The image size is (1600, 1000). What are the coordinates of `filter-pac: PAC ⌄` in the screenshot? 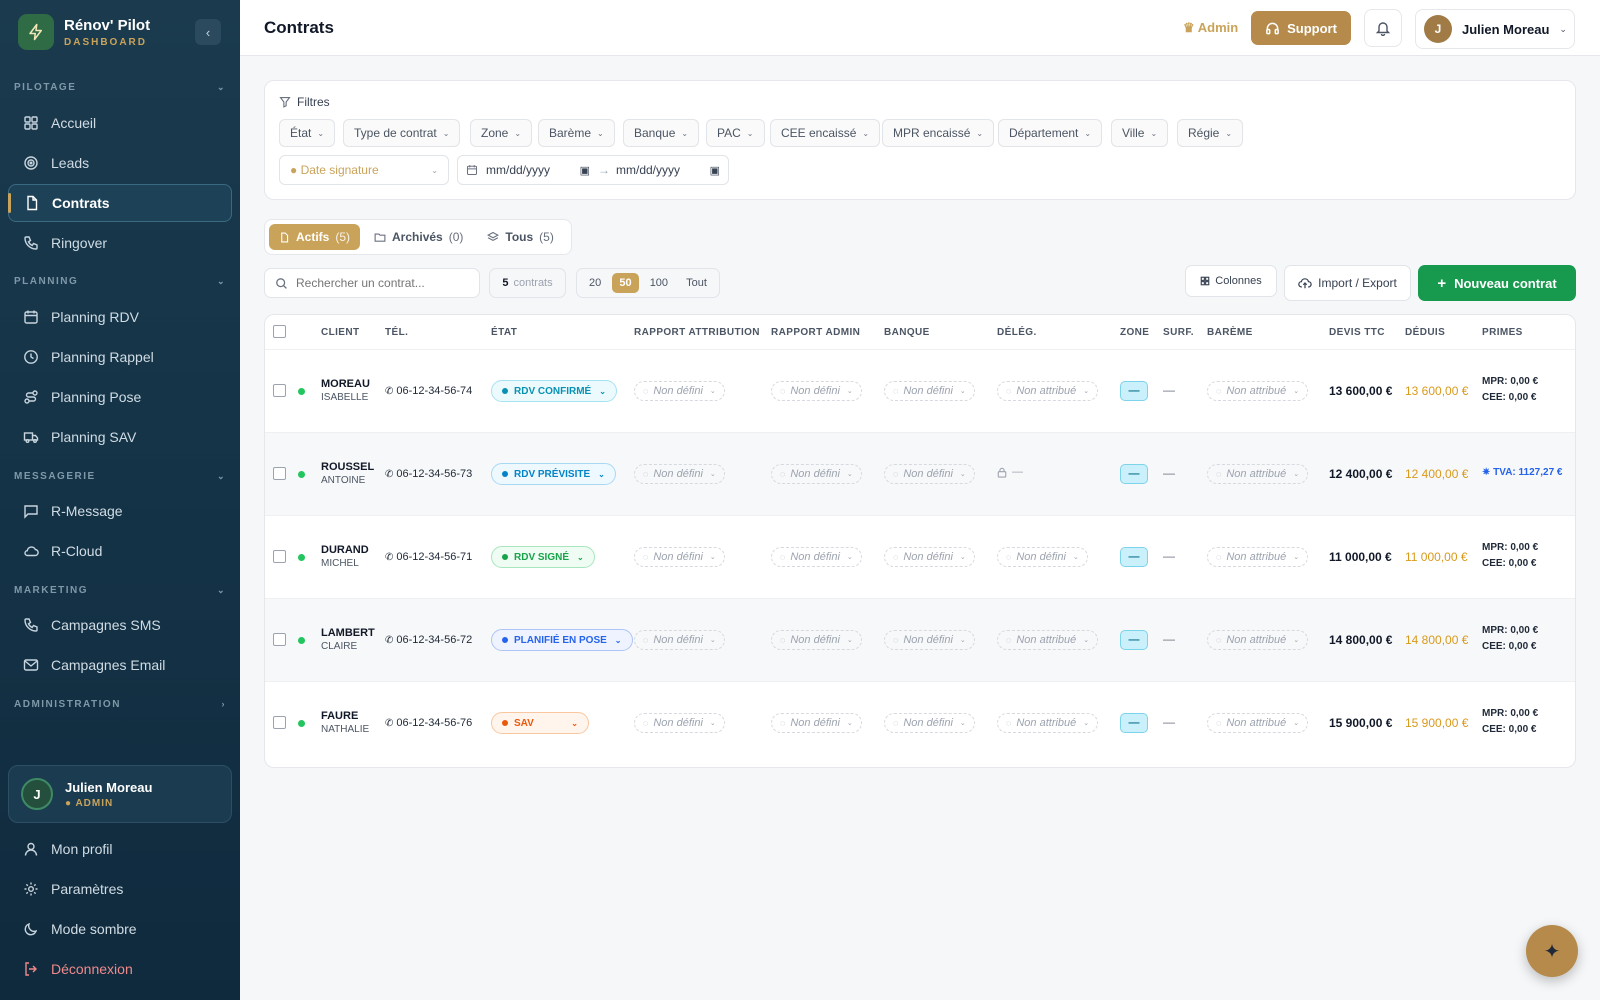 It's located at (735, 133).